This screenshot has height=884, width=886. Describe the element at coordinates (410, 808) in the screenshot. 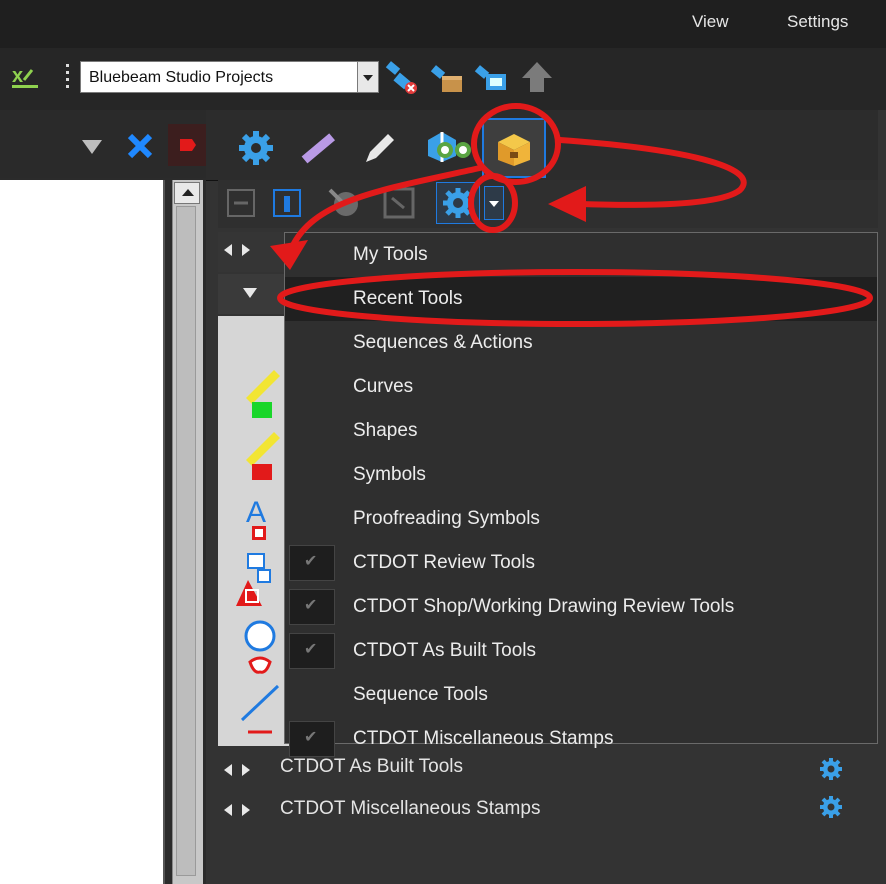

I see `section-label: CTDOT Miscellaneous Stamps` at that location.